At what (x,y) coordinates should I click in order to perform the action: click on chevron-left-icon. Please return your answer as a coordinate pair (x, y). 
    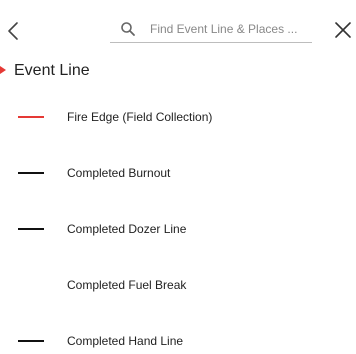
    Looking at the image, I should click on (13, 31).